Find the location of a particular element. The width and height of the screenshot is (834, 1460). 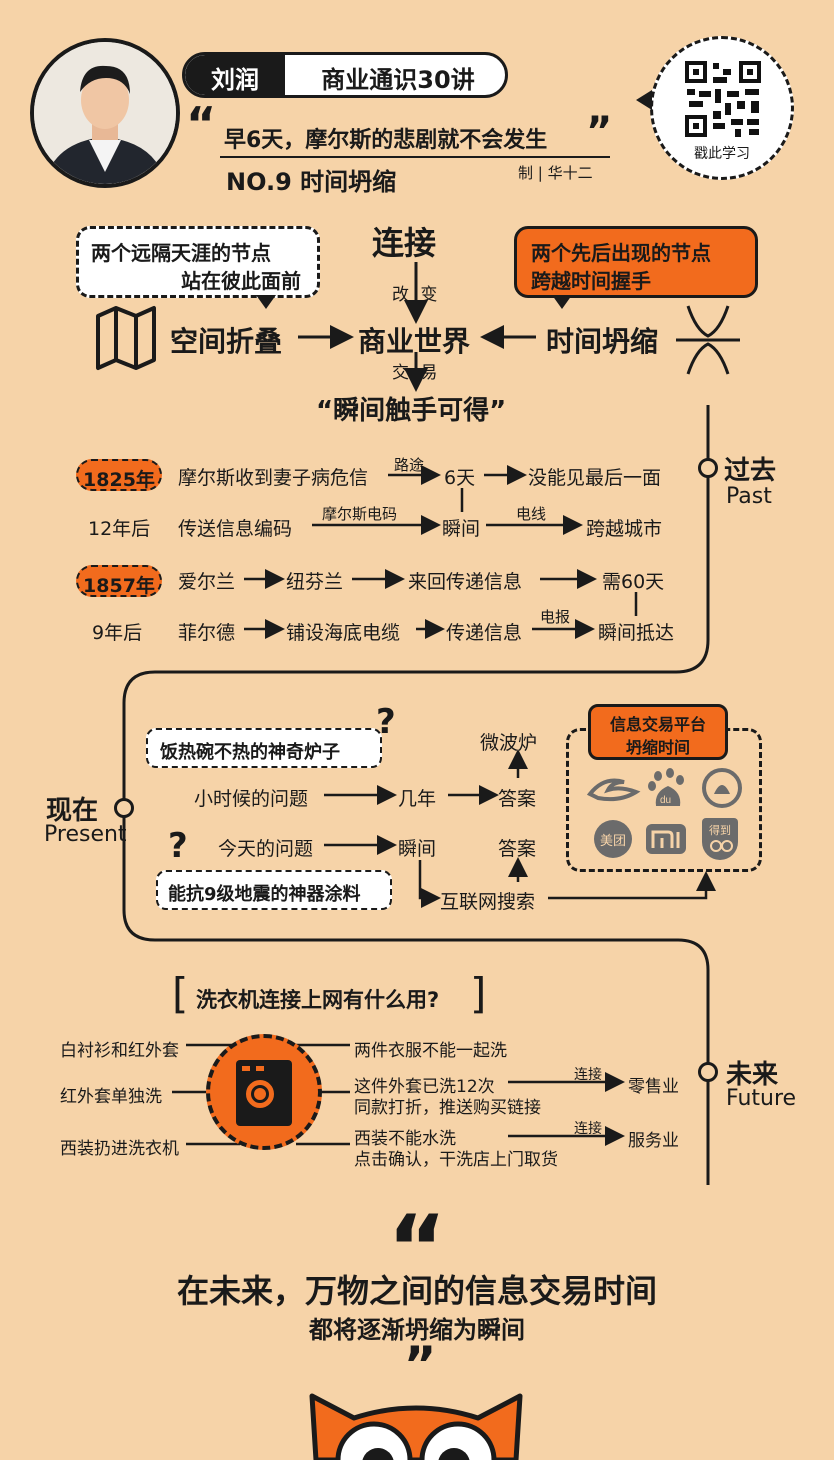

future-right-1: 两件衣服不能一起洗 is located at coordinates (430, 1051).